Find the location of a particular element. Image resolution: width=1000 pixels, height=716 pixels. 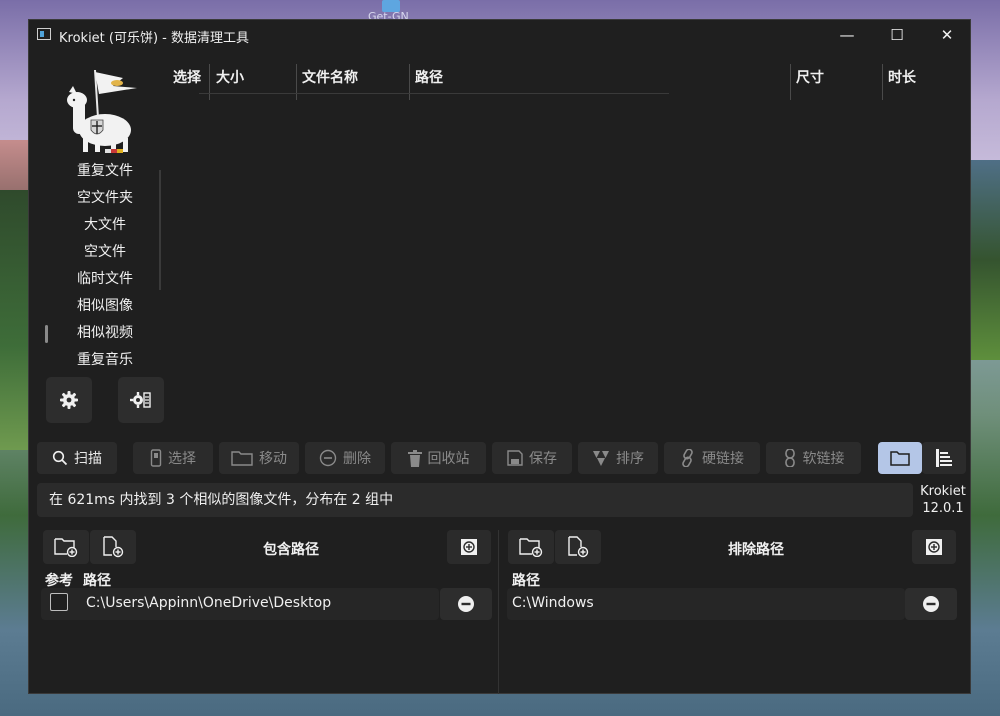

minus-circle-icon is located at coordinates (328, 458).